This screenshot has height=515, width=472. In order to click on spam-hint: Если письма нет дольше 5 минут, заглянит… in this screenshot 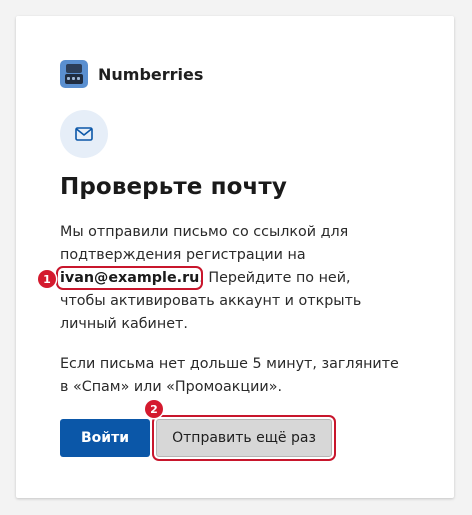, I will do `click(229, 375)`.